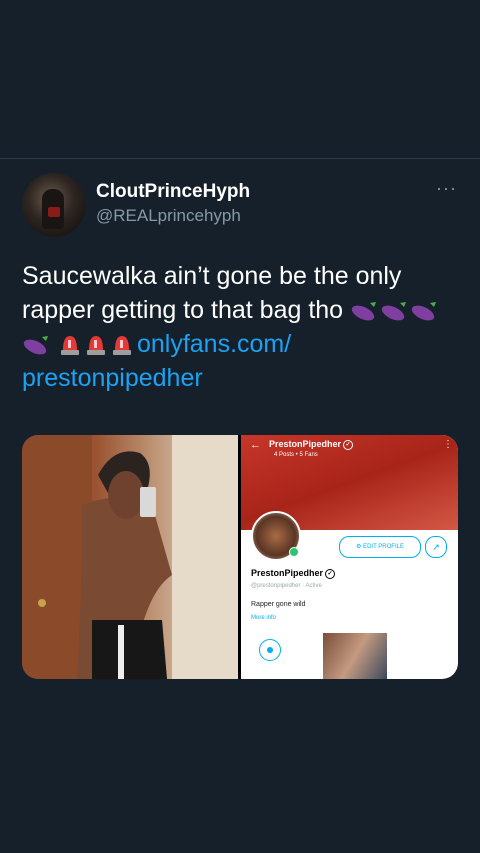 The image size is (480, 853). I want to click on tab-icon, so click(270, 650).